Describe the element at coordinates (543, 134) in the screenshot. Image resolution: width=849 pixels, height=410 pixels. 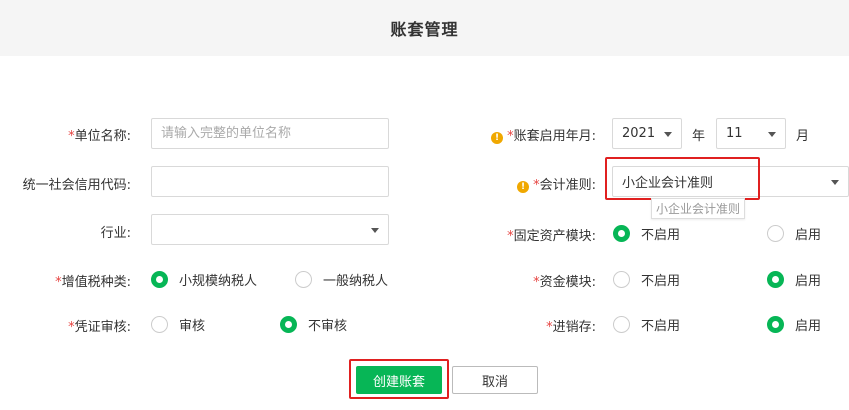
I see `start-period-label: ! *账套启用年月:` at that location.